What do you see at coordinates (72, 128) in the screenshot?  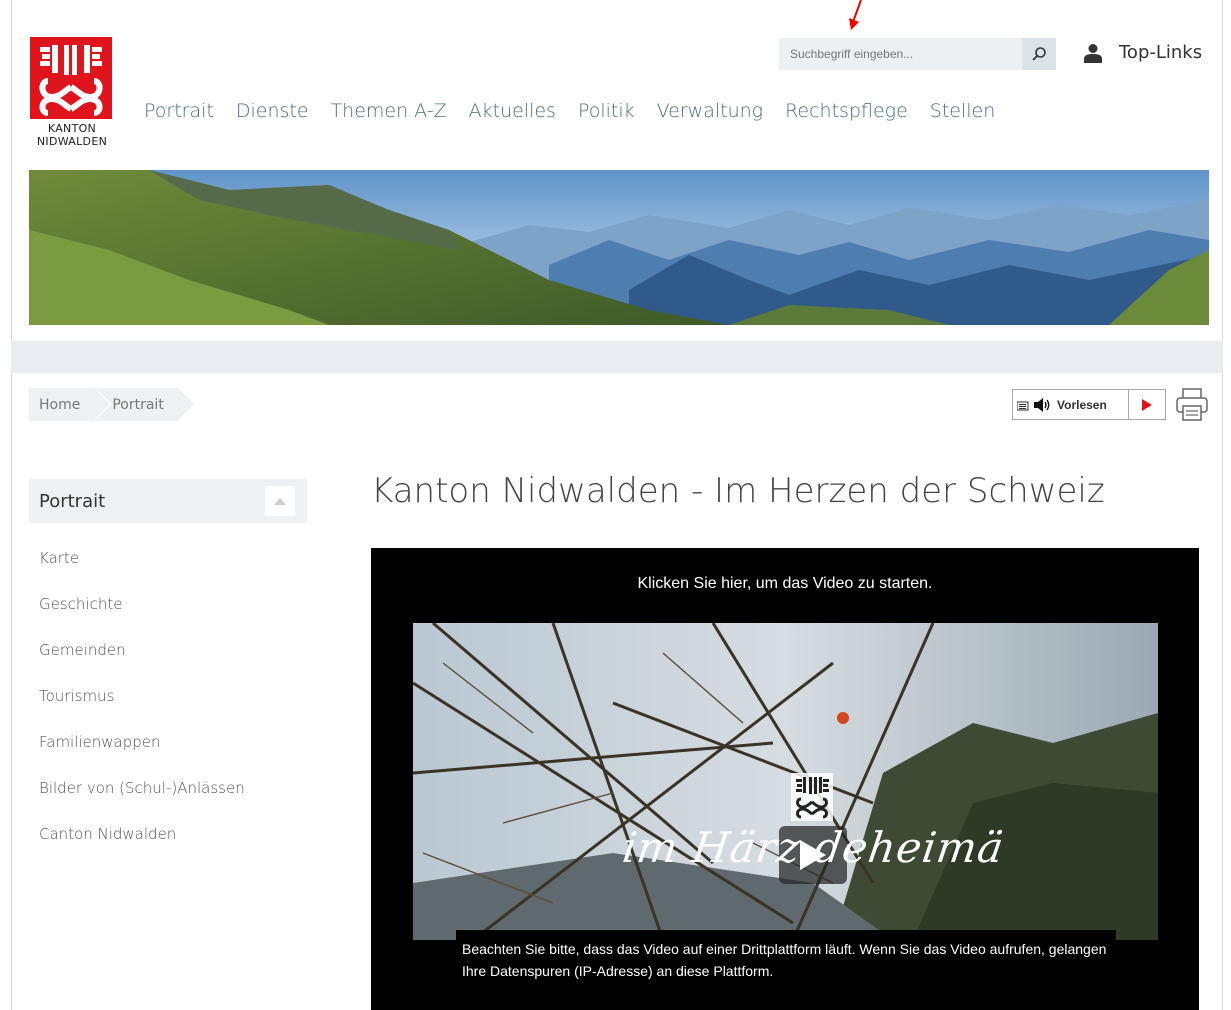 I see `logo-line-1: KANTON` at bounding box center [72, 128].